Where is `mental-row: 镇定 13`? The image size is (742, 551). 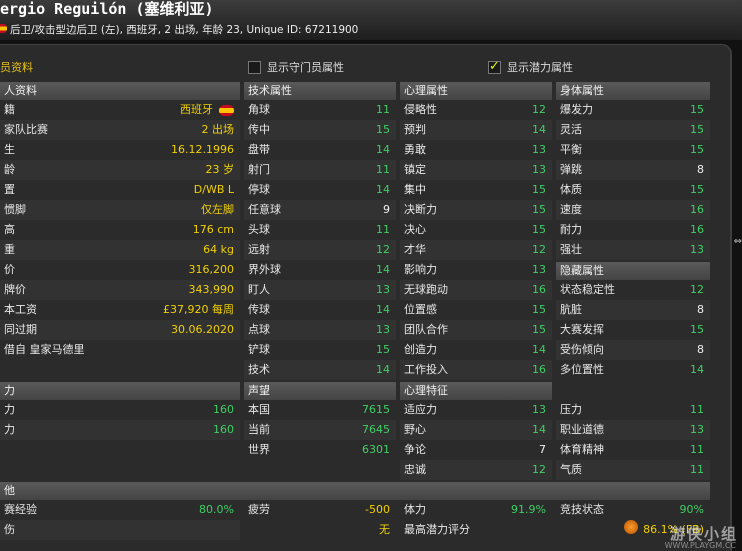 mental-row: 镇定 13 is located at coordinates (476, 170).